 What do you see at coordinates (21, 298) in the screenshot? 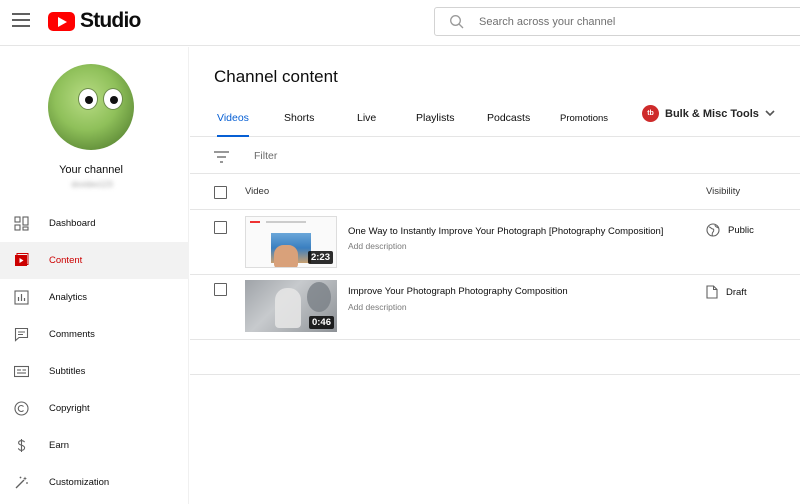
I see `analytics-icon` at bounding box center [21, 298].